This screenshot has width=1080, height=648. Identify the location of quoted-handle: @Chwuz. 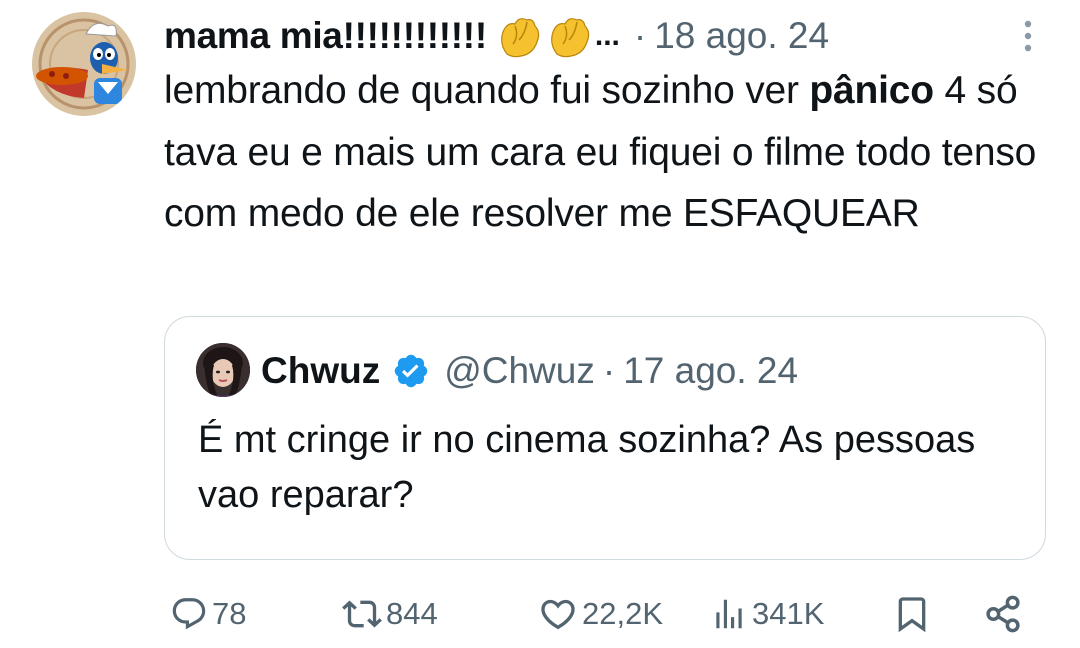
(519, 371).